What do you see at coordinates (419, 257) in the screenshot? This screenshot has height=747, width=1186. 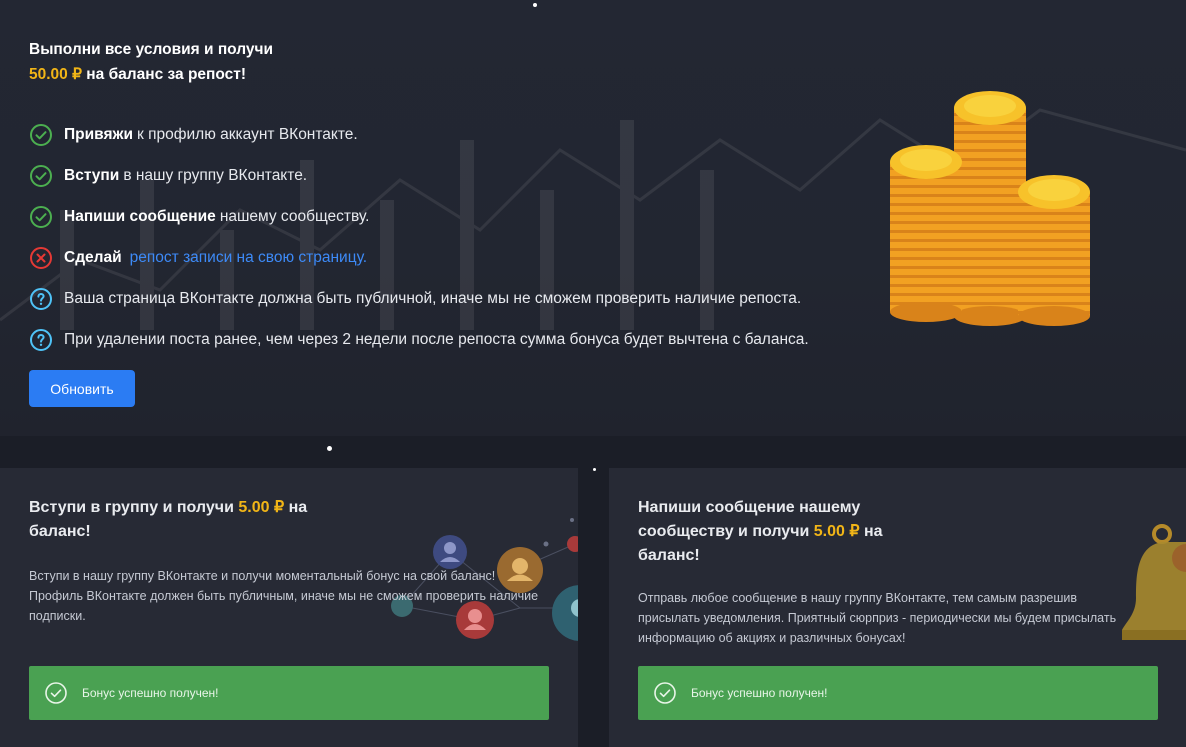 I see `condition-make-repost: Сделай репост записи на свою страницу.` at bounding box center [419, 257].